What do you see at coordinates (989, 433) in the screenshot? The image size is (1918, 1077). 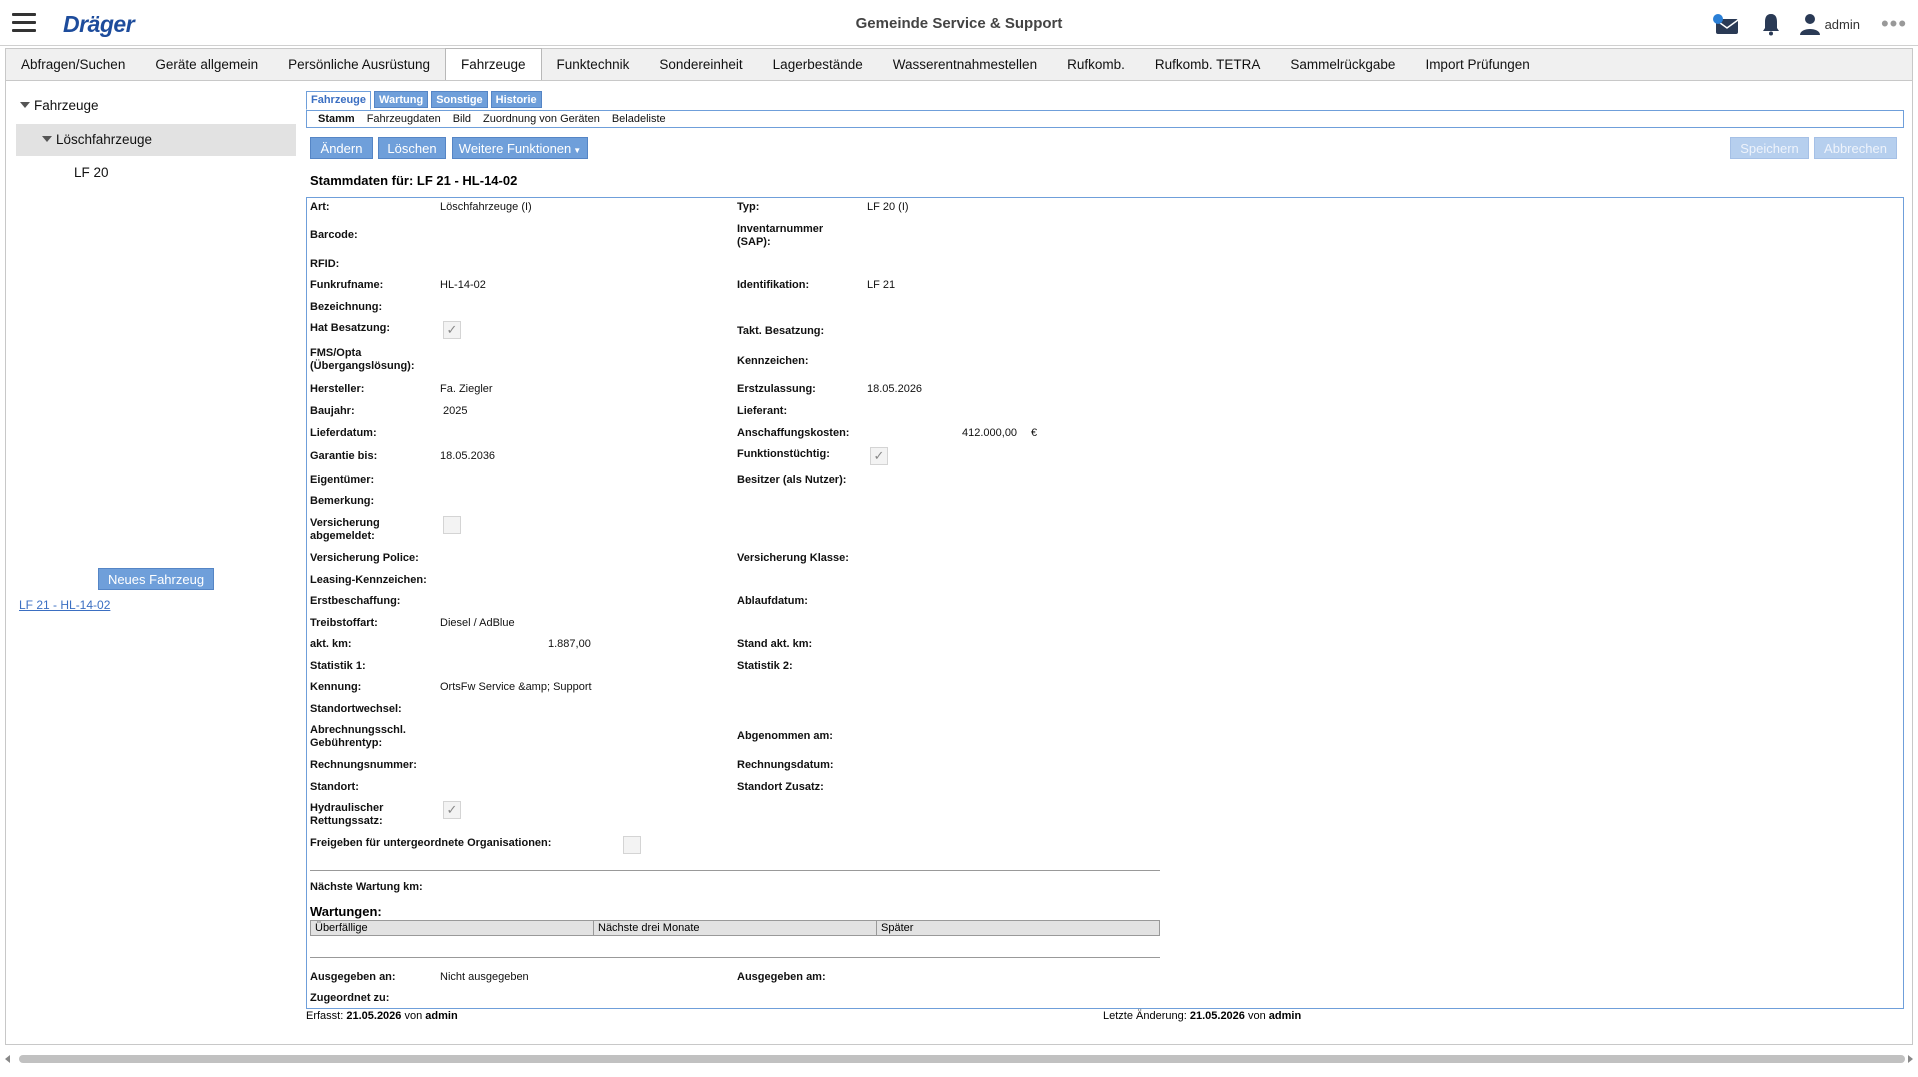 I see `value-anschaffungskosten: 412.000,00` at bounding box center [989, 433].